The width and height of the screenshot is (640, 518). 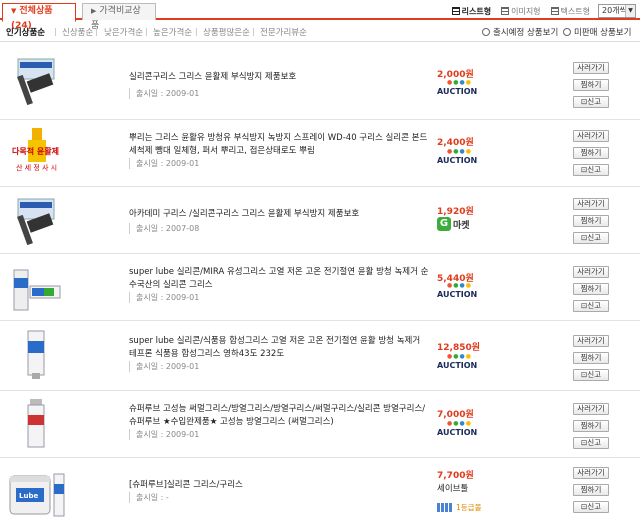 I want to click on sort-newest: 신상품순, so click(x=77, y=32).